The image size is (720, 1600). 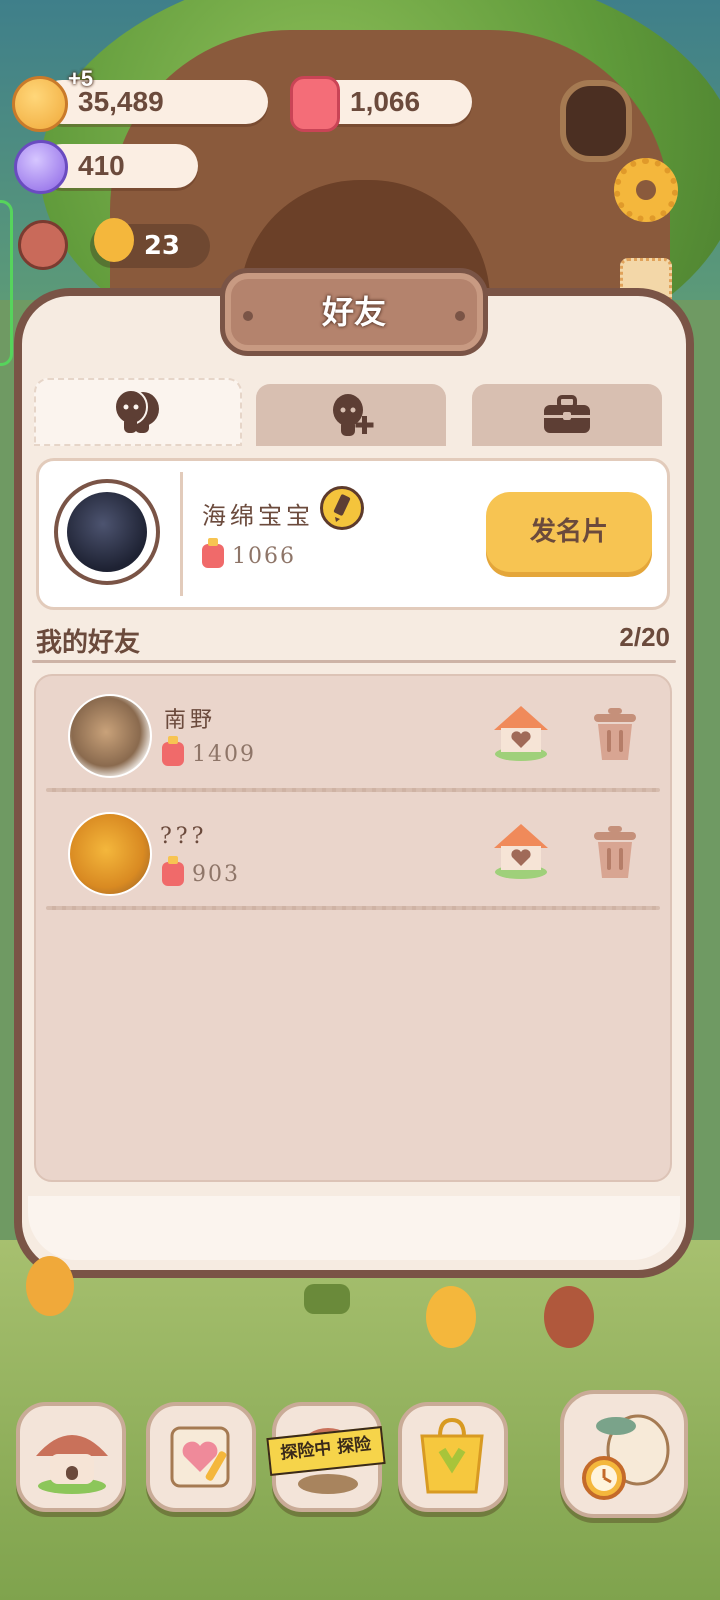 I want to click on friend-score: 903, so click(x=216, y=874).